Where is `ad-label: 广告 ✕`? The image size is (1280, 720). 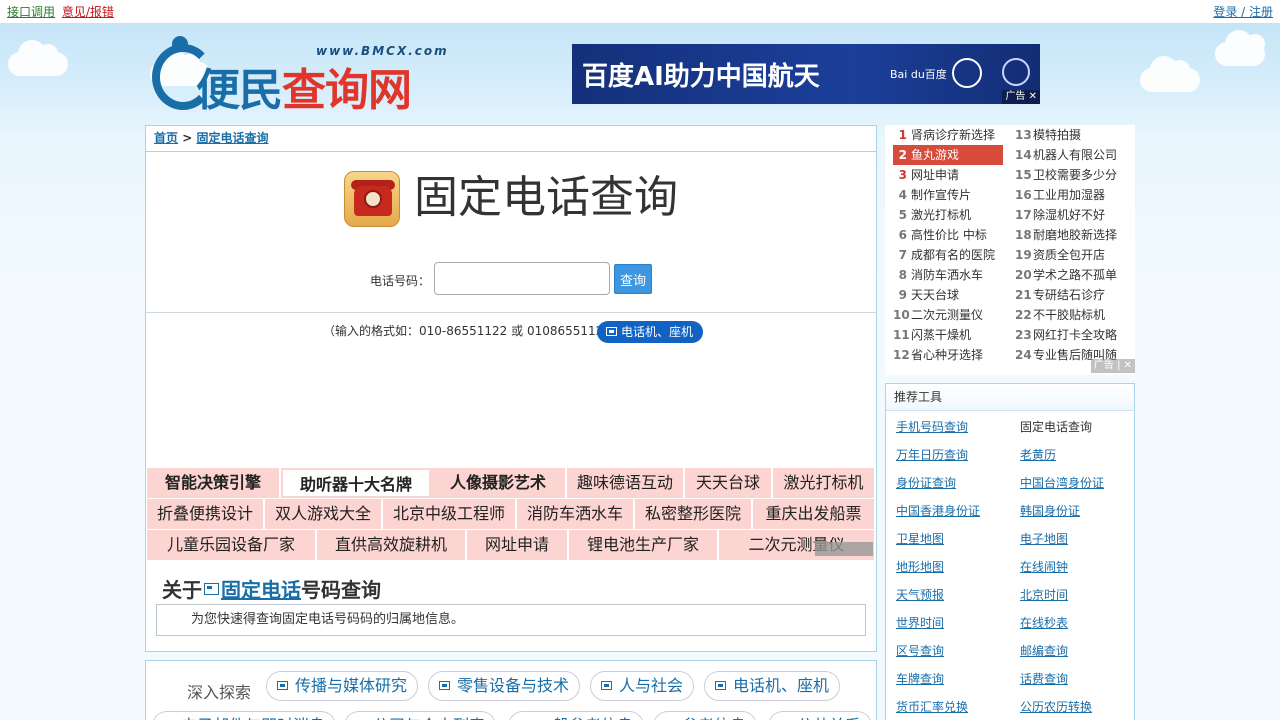 ad-label: 广告 ✕ is located at coordinates (1021, 97).